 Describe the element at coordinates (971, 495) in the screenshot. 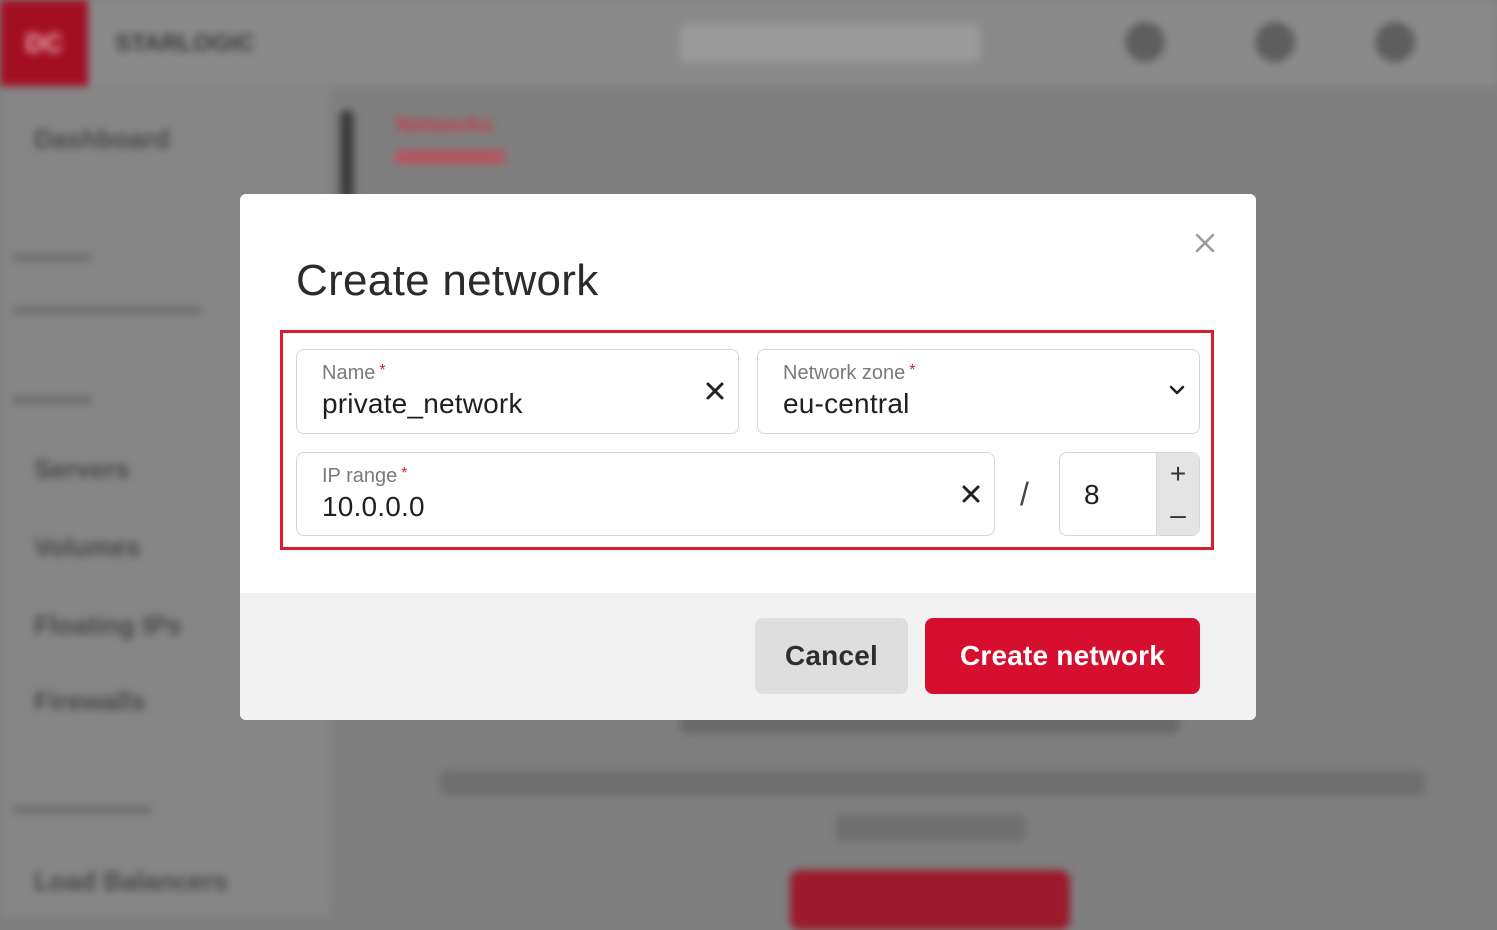

I see `clear-ip-range-icon` at that location.